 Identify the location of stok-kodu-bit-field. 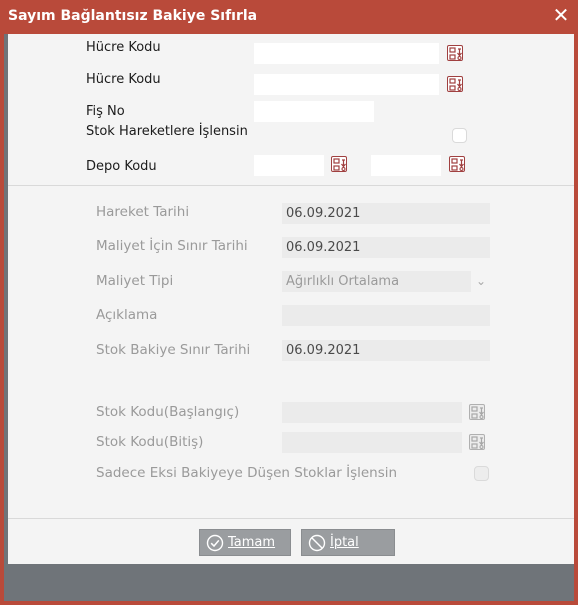
(372, 442).